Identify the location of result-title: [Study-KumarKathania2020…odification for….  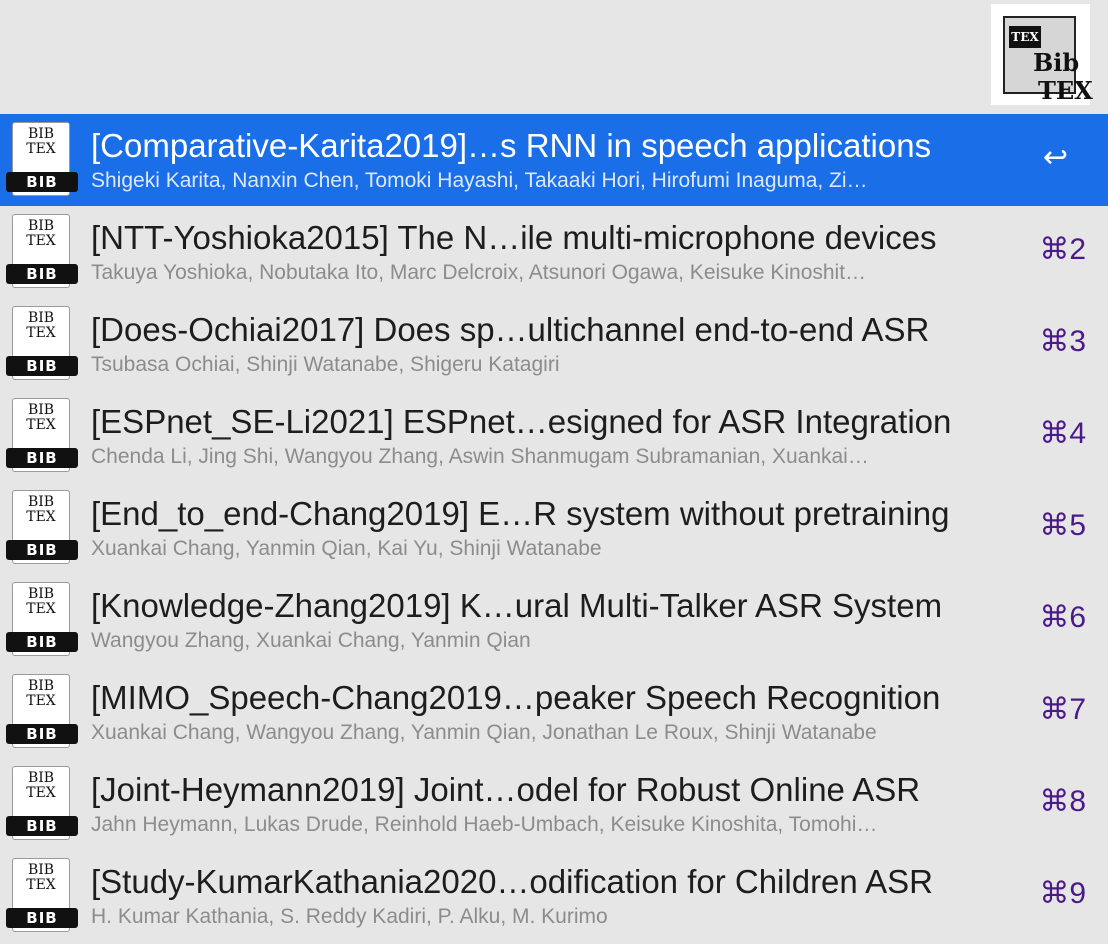
(512, 881).